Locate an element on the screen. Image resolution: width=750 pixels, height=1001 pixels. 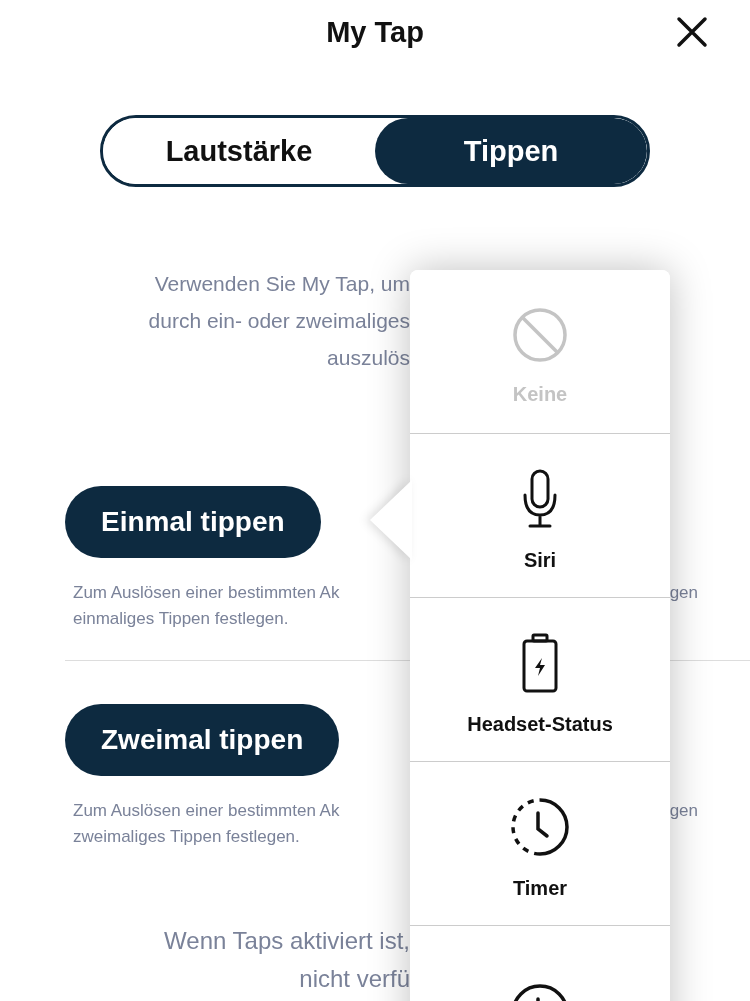
intro-text: durch ein- oder zweimaliges is located at coordinates (279, 321).